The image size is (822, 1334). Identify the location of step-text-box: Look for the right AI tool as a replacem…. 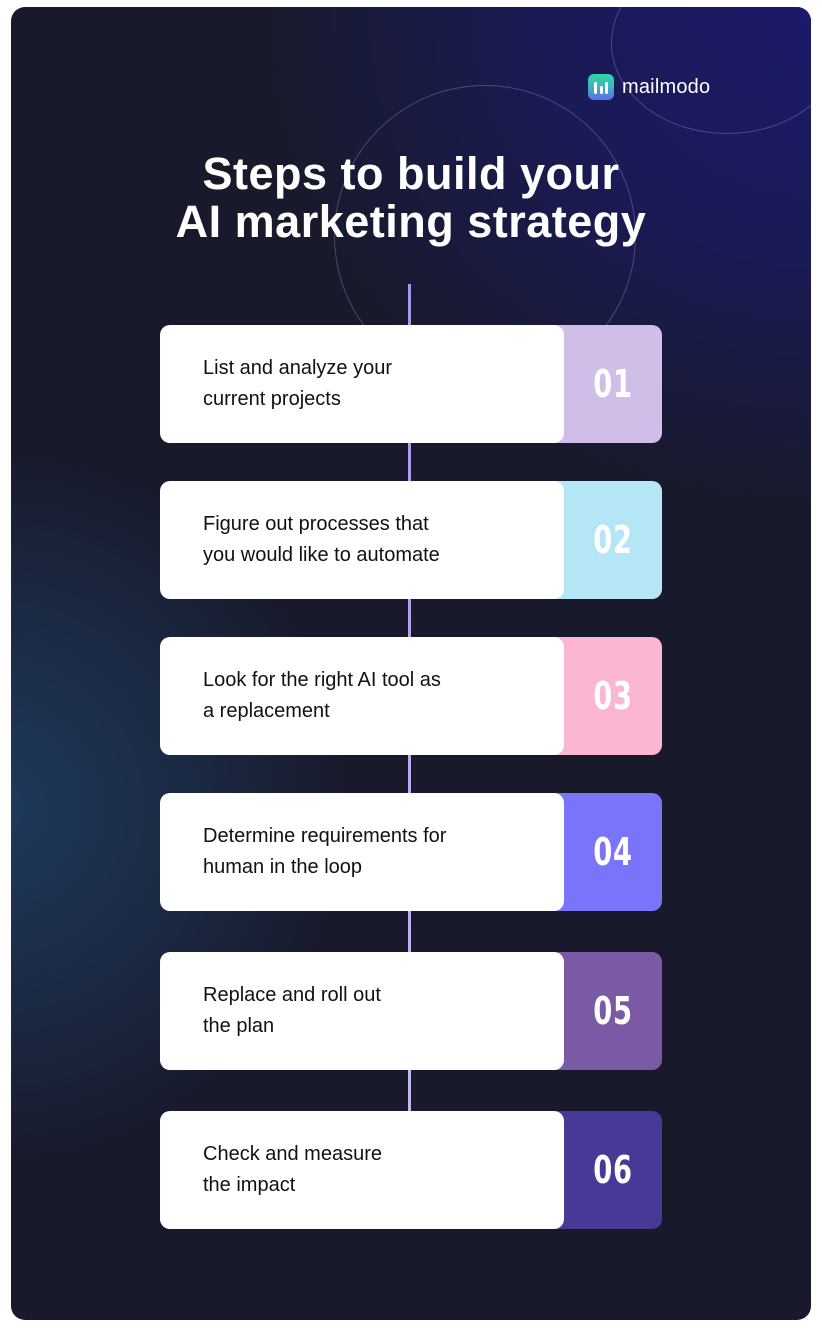
(362, 696).